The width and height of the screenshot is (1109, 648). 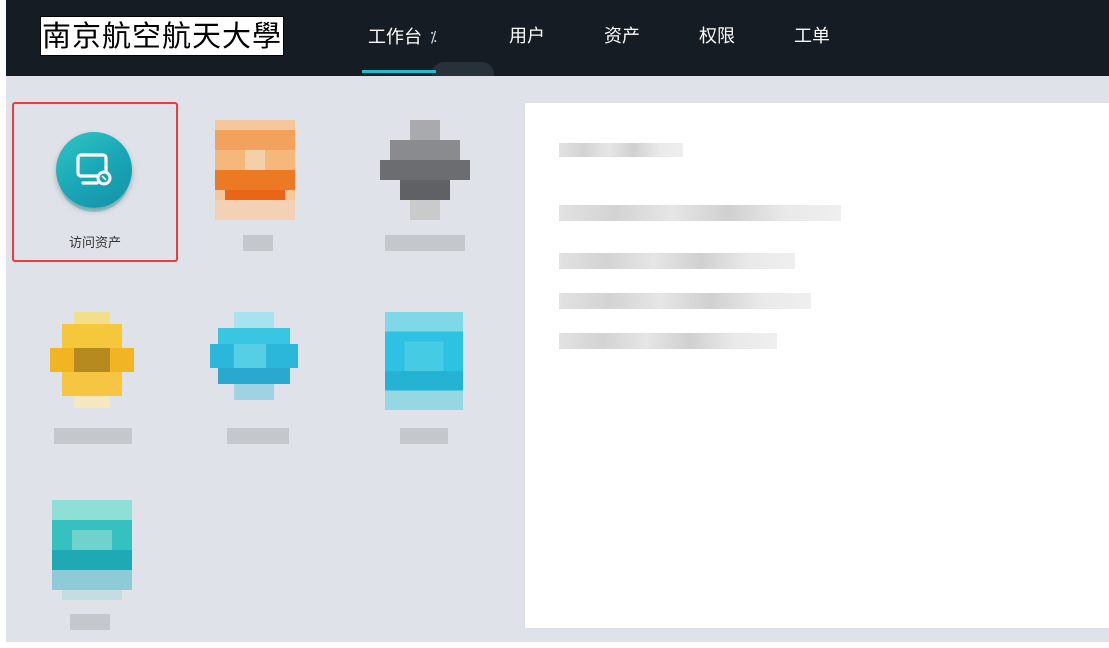 What do you see at coordinates (463, 69) in the screenshot?
I see `active-tab-notch` at bounding box center [463, 69].